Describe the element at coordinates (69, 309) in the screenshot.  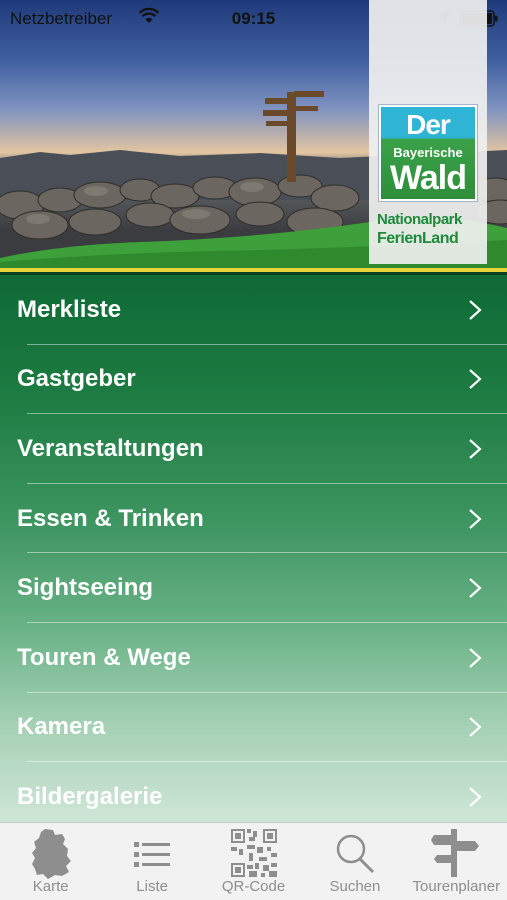
I see `menu-item-label: Merkliste` at that location.